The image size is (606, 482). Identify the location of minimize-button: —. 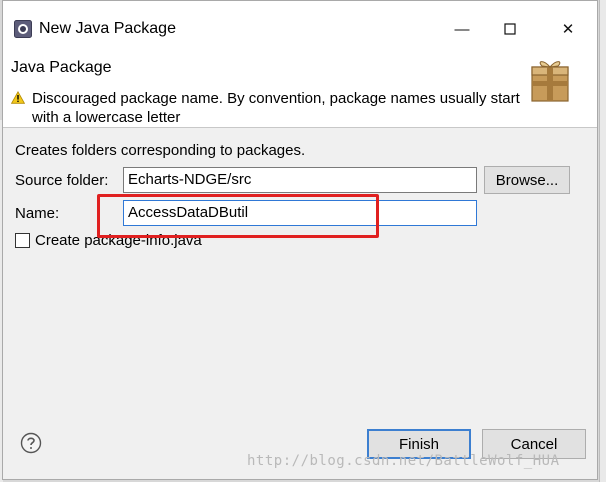
(462, 29).